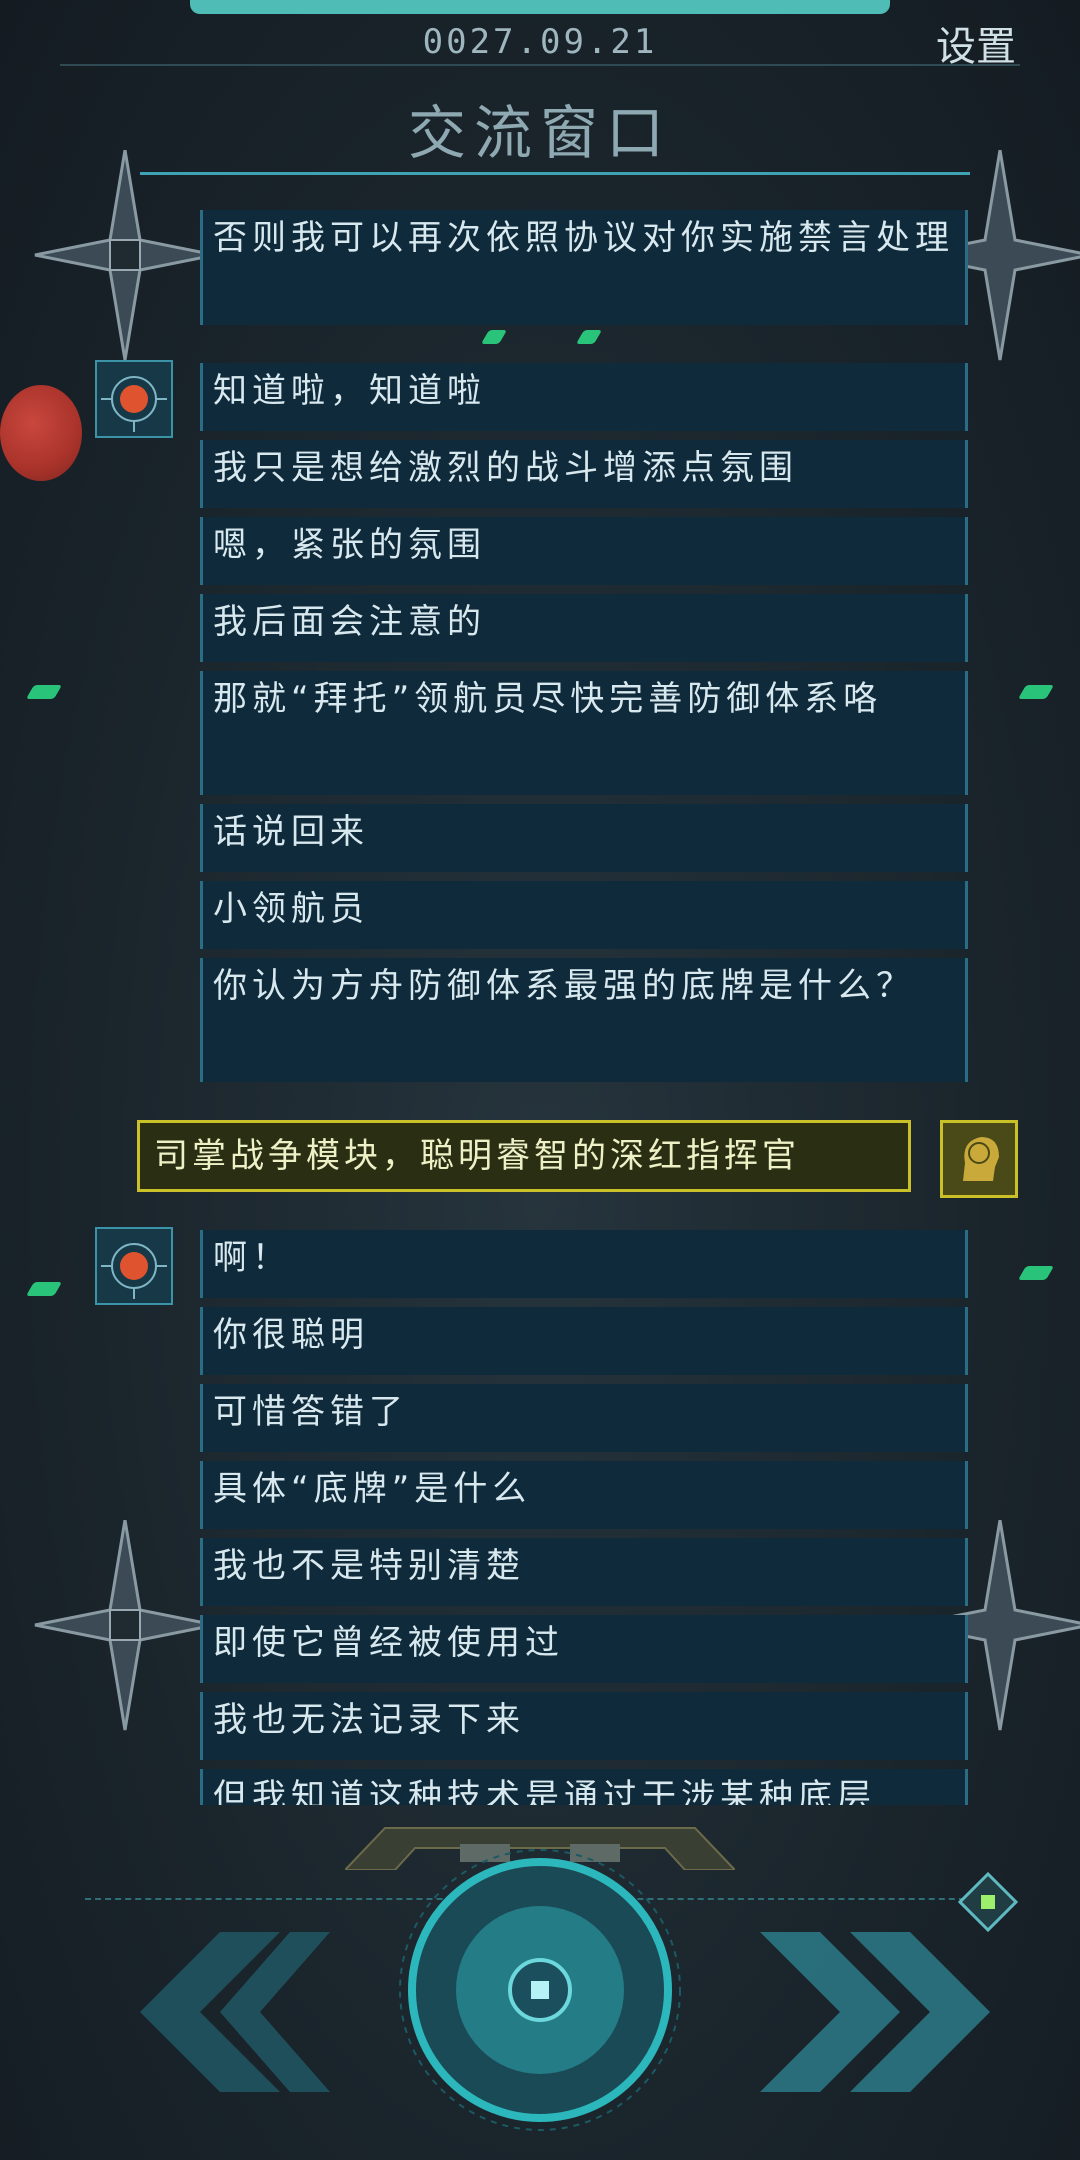 The height and width of the screenshot is (2160, 1080). I want to click on record-circle-icon, so click(540, 1990).